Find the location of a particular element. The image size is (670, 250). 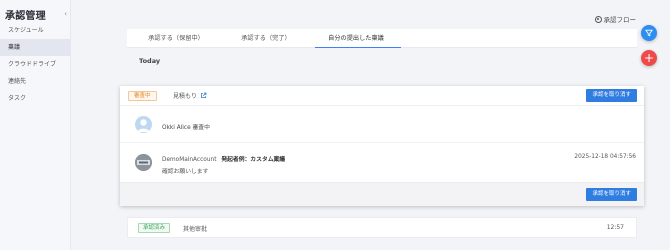

submission-timestamp: 2025-12-18 04:57:56 is located at coordinates (605, 157).